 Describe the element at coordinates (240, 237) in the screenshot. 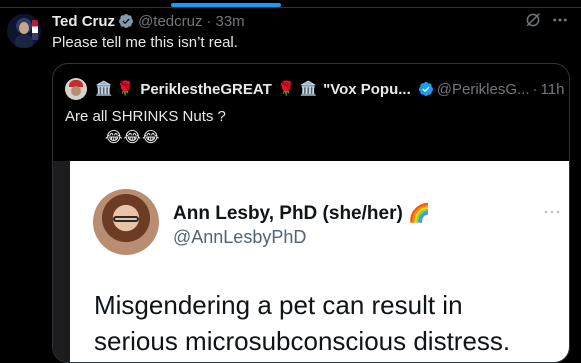

I see `embedded-author-handle: @AnnLesbyPhD` at that location.